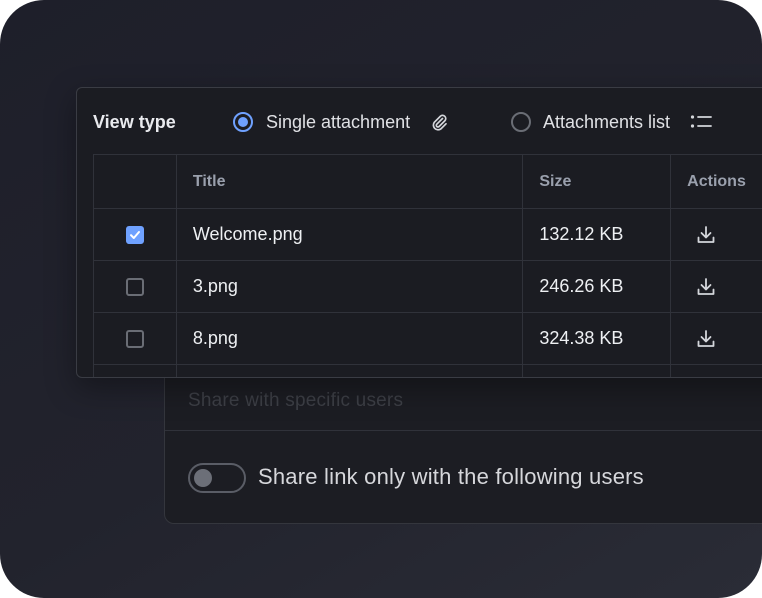  Describe the element at coordinates (581, 286) in the screenshot. I see `row-size: 246.26 KB` at that location.